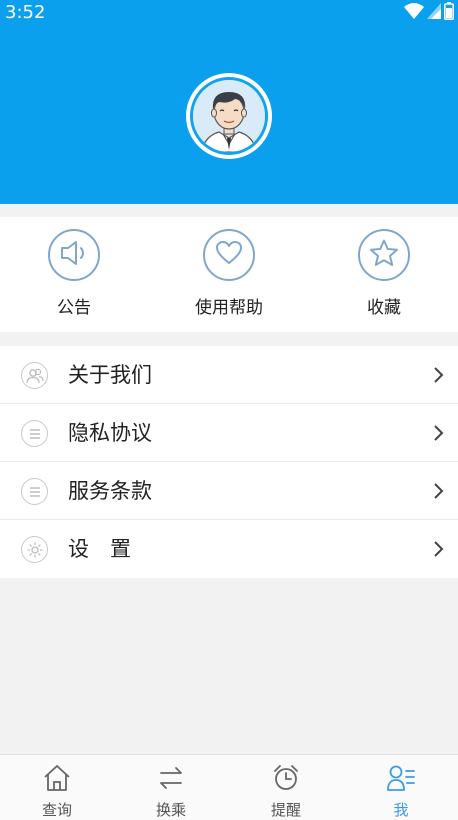  Describe the element at coordinates (229, 255) in the screenshot. I see `heart-icon` at that location.